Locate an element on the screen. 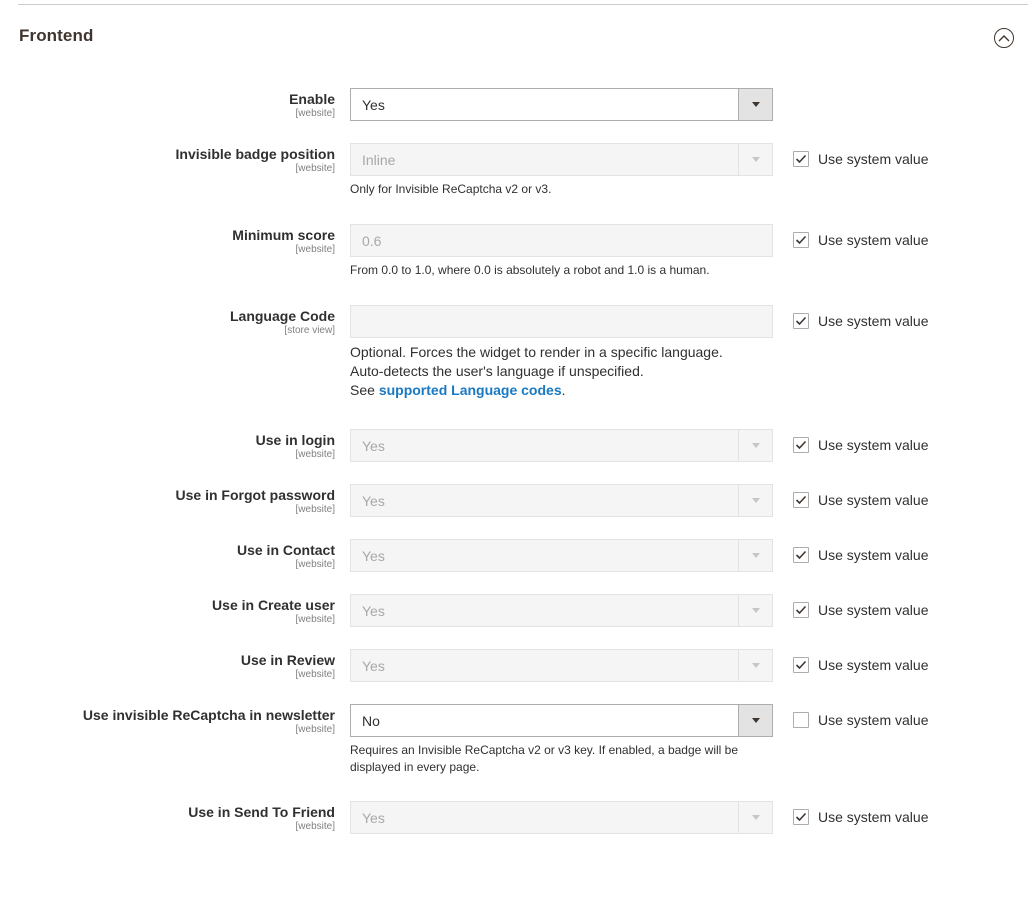  collapse-section-button is located at coordinates (1004, 38).